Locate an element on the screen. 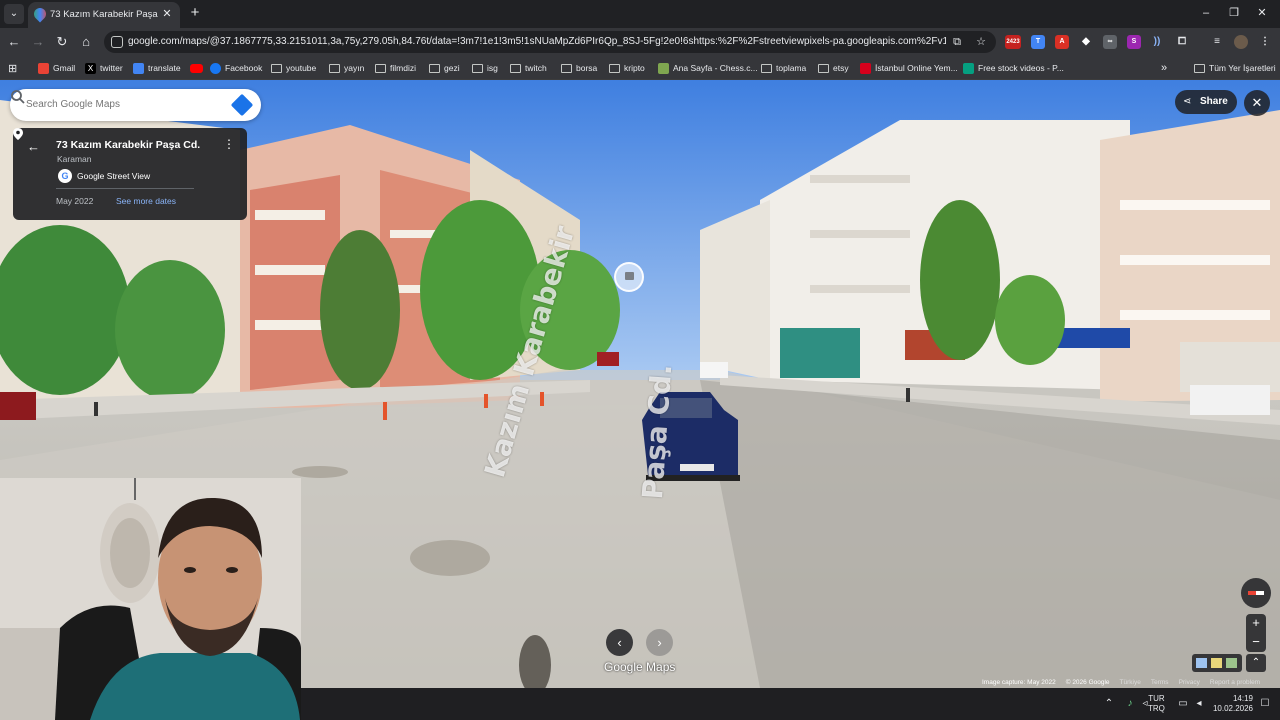  bookmarks-overflow-icon: » is located at coordinates (1164, 68).